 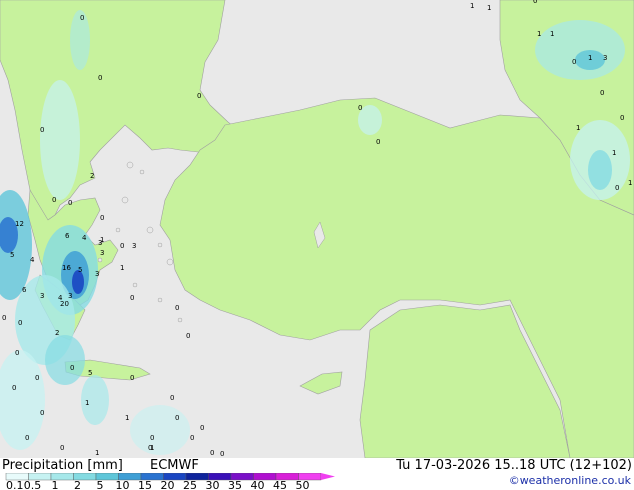 I want to click on legend-label: 30, so click(x=213, y=484).